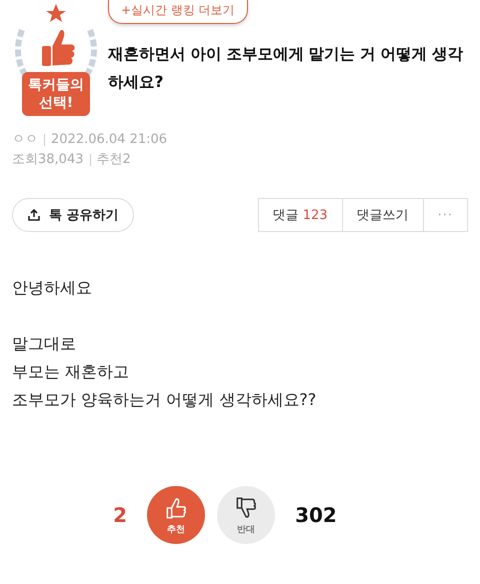 This screenshot has width=480, height=584. I want to click on post-title: 재혼하면서 아이 조부모에게 맡기는 거 어떻게 생각하세요?, so click(286, 68).